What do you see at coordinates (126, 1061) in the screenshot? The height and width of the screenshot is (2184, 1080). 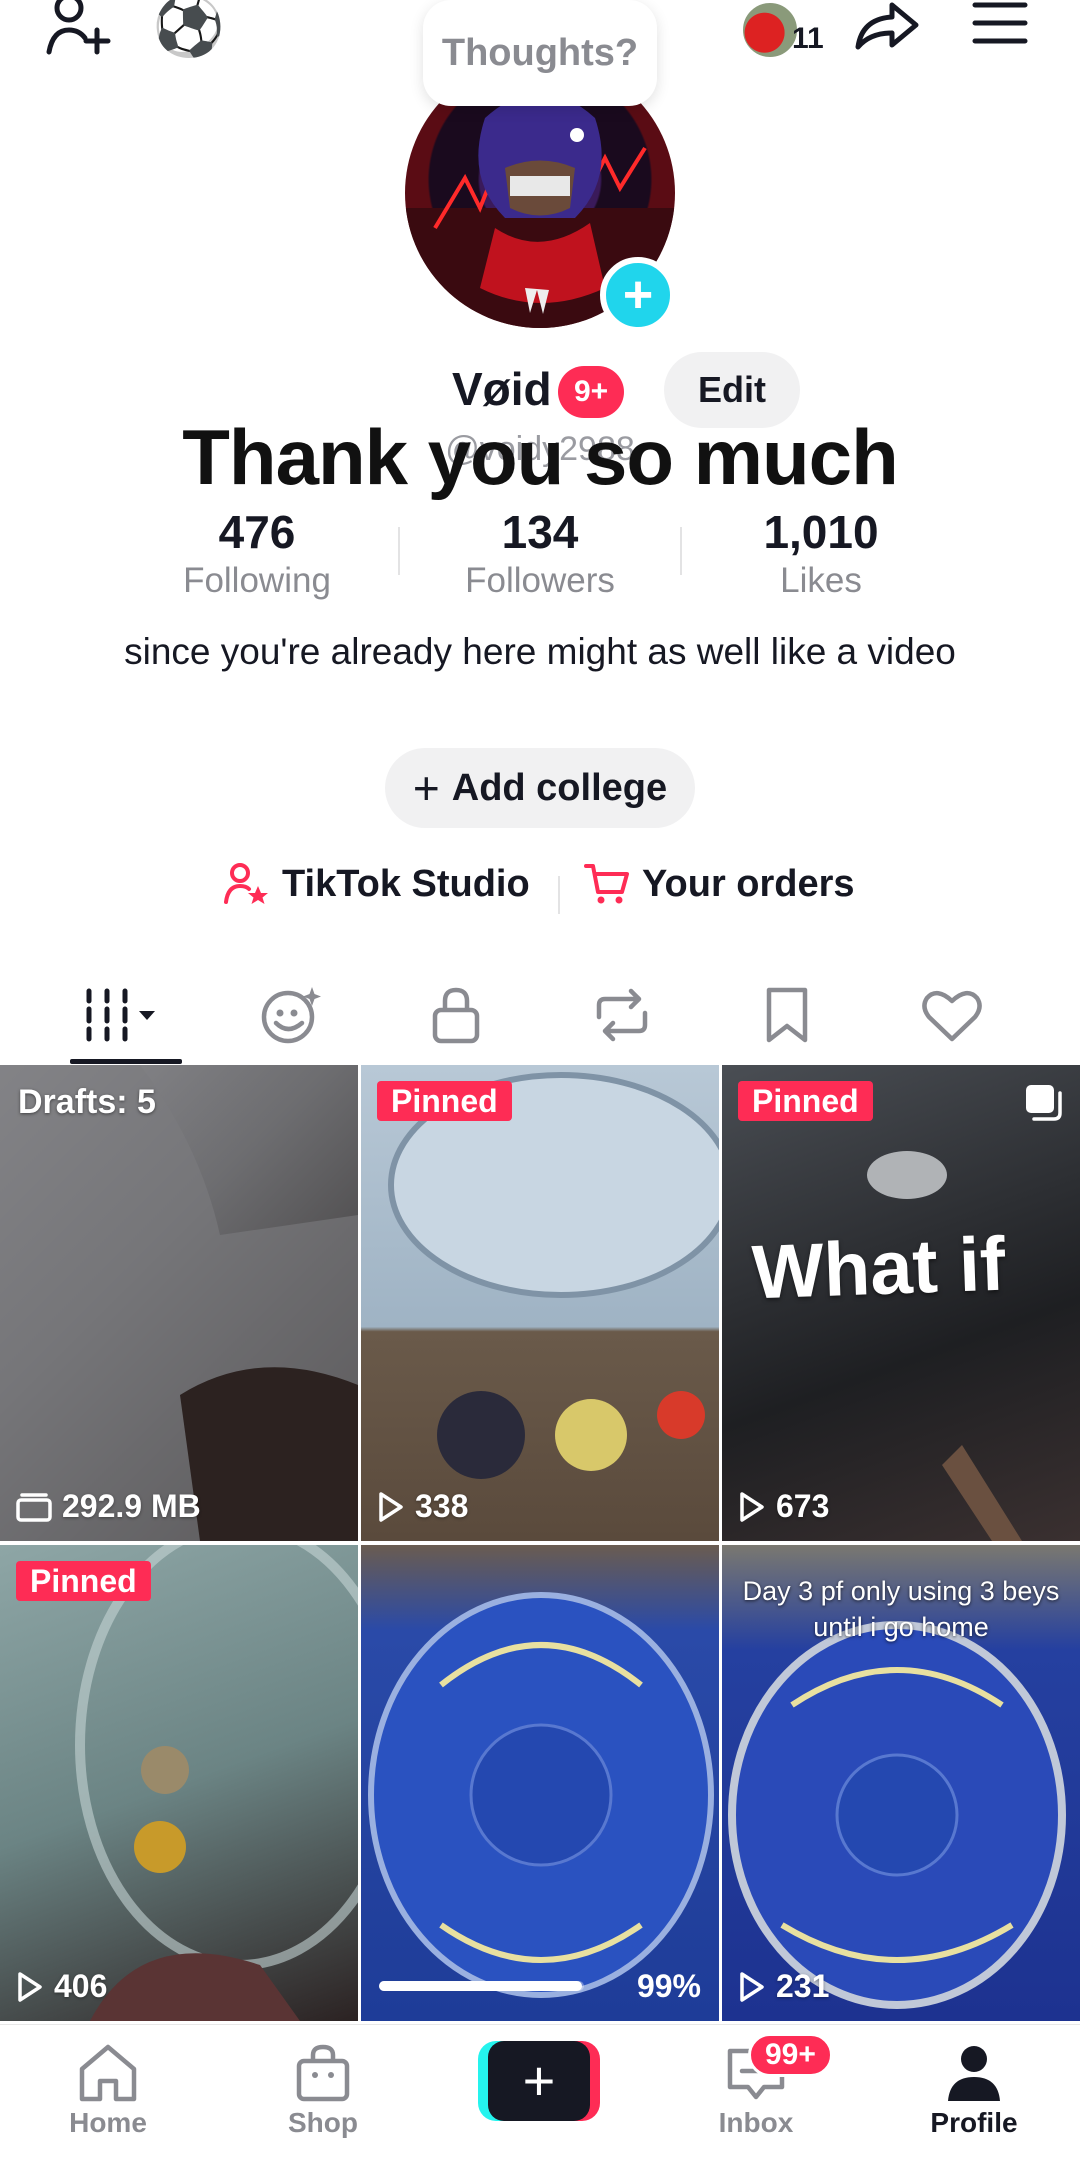 I see `active-tab-indicator` at bounding box center [126, 1061].